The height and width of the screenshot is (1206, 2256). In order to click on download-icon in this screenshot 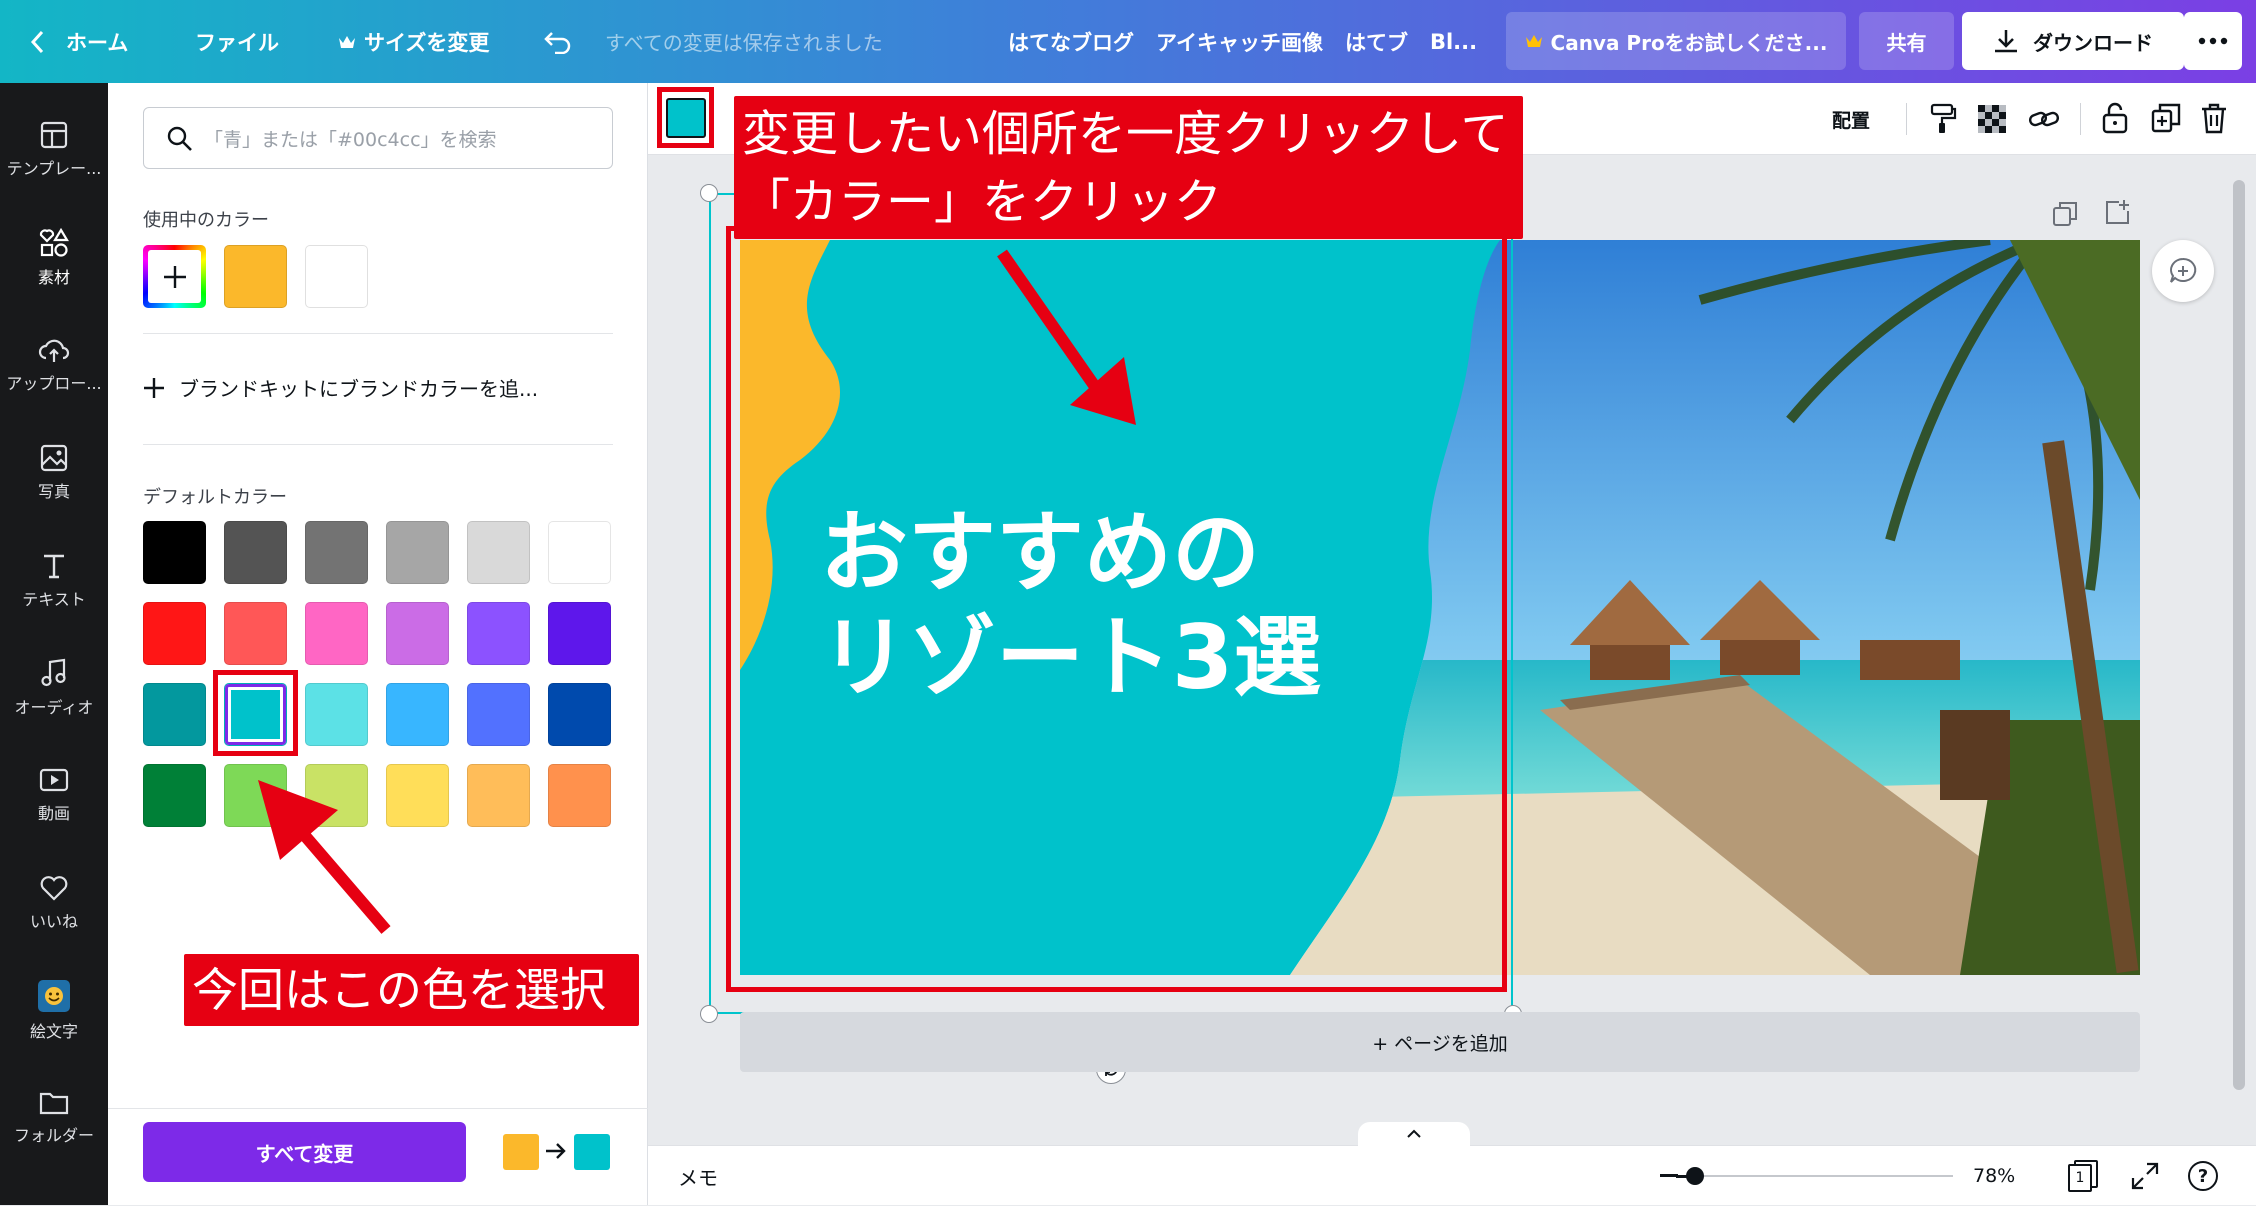, I will do `click(2006, 41)`.